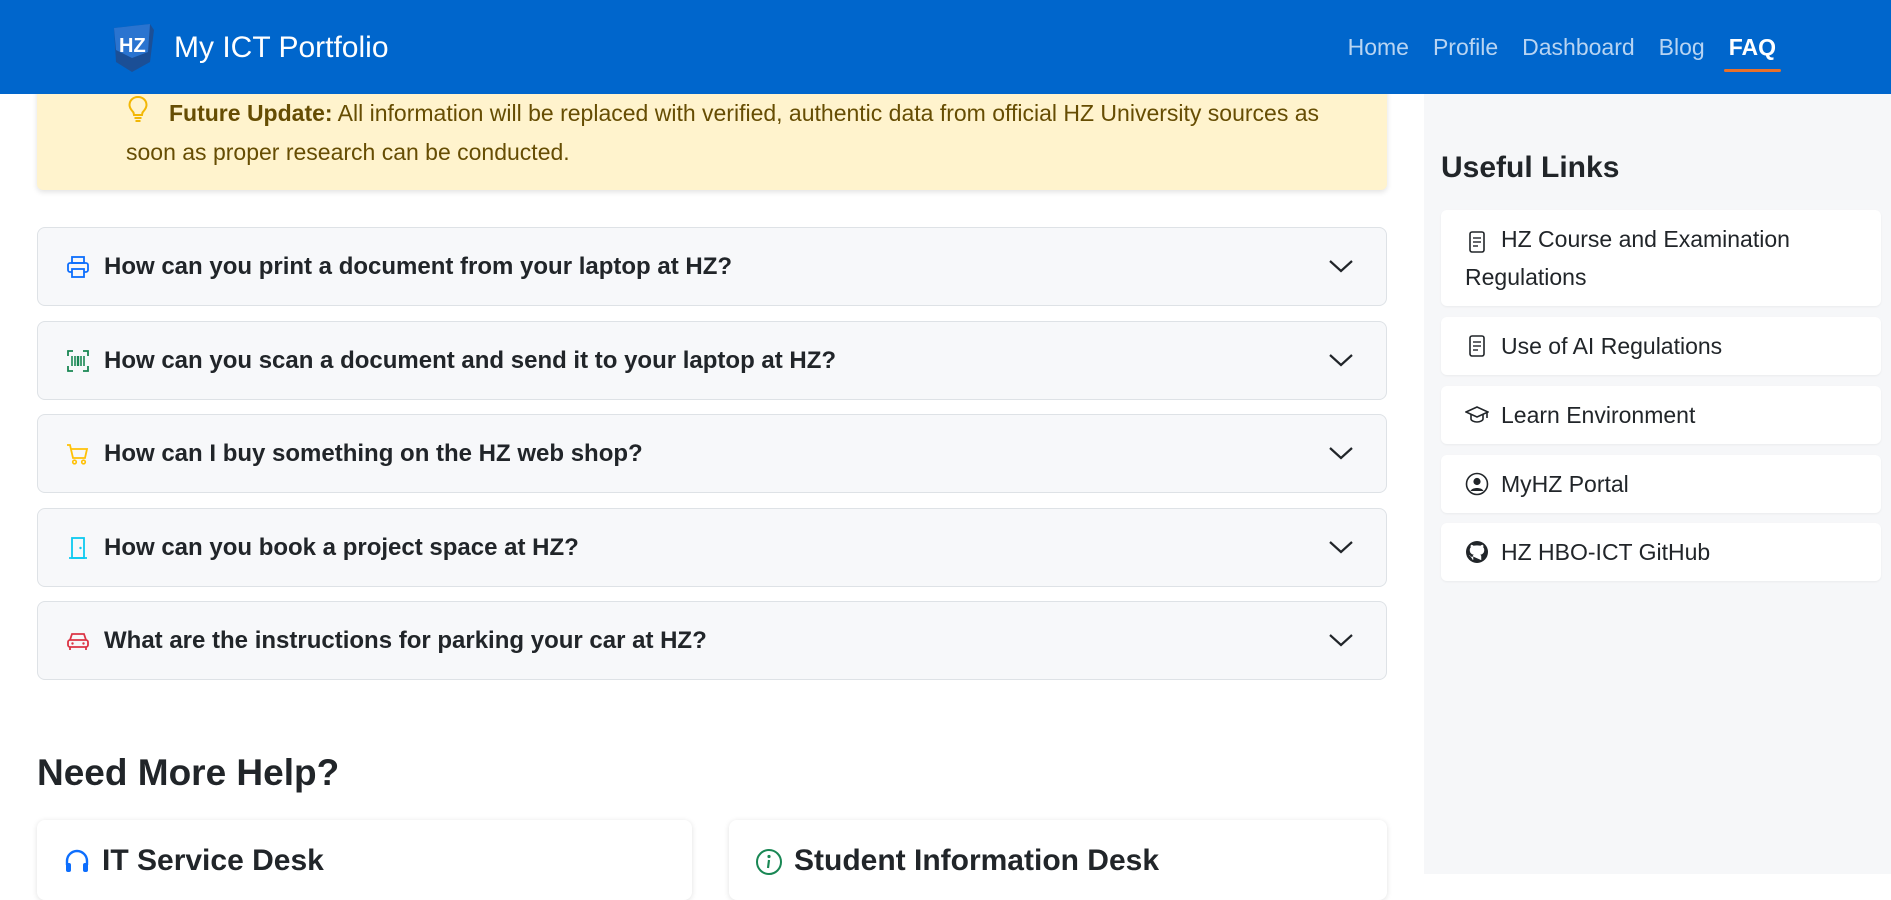 This screenshot has width=1891, height=900. Describe the element at coordinates (769, 862) in the screenshot. I see `info-circle-icon` at that location.